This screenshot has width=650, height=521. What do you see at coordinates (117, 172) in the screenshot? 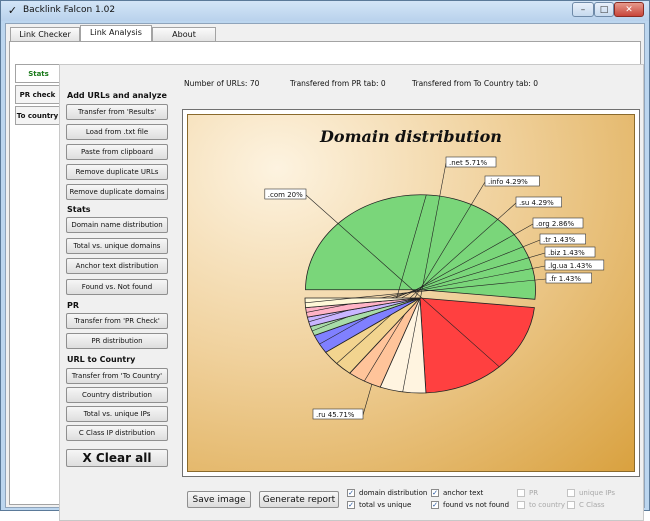
I see `remove-duplicate-urls-button: Remove duplicate URLs` at bounding box center [117, 172].